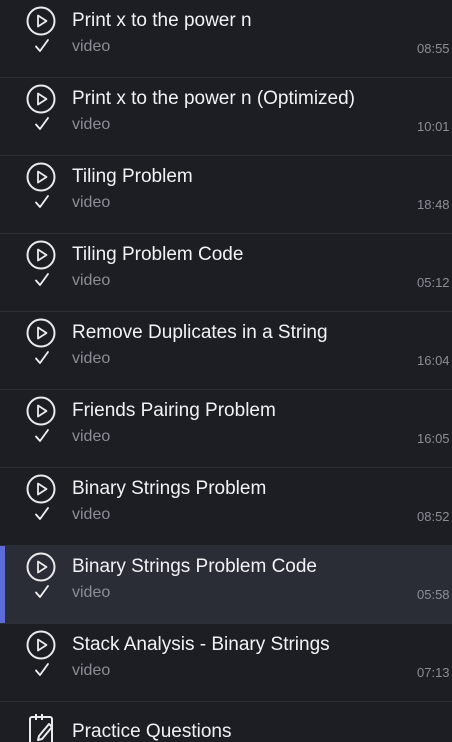  Describe the element at coordinates (433, 516) in the screenshot. I see `lesson-duration: 08:52` at that location.